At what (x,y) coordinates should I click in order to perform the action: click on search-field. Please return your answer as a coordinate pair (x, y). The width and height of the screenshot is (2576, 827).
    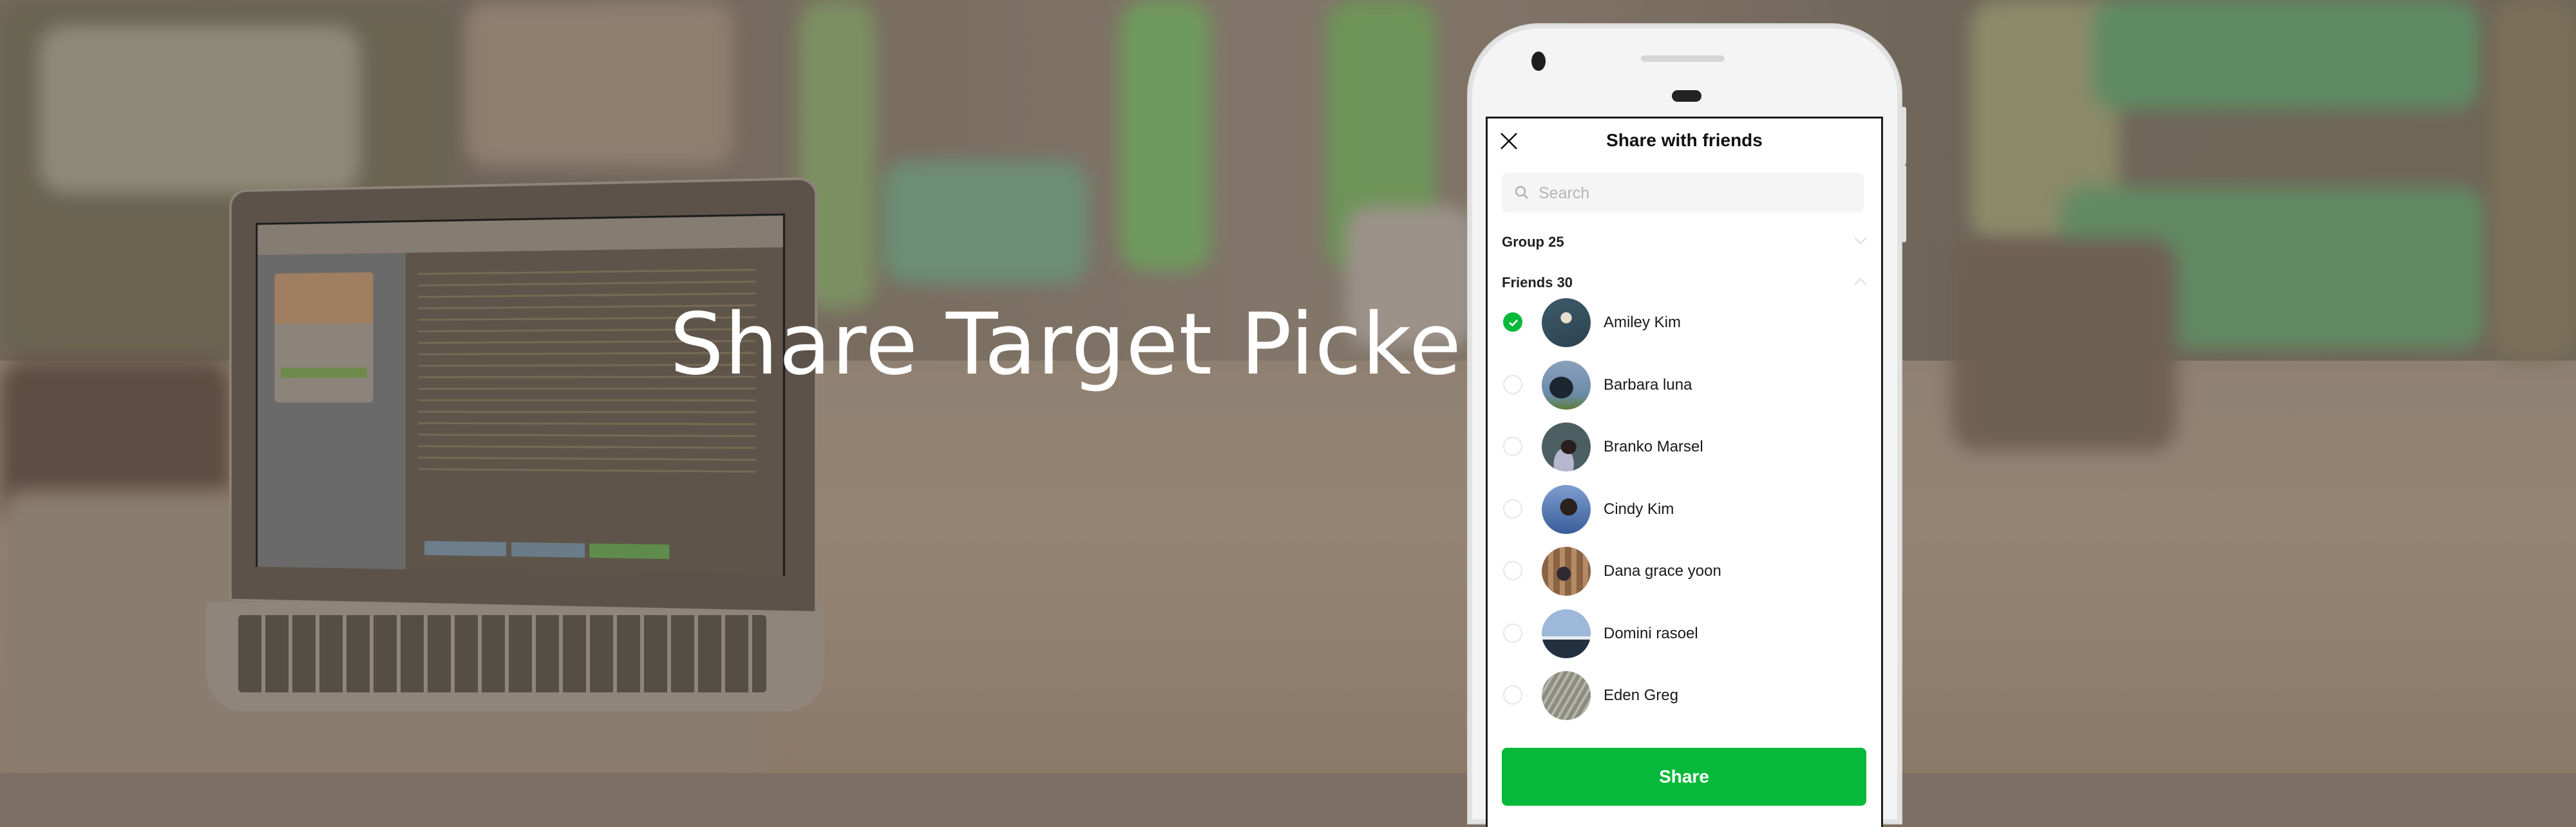
    Looking at the image, I should click on (1683, 193).